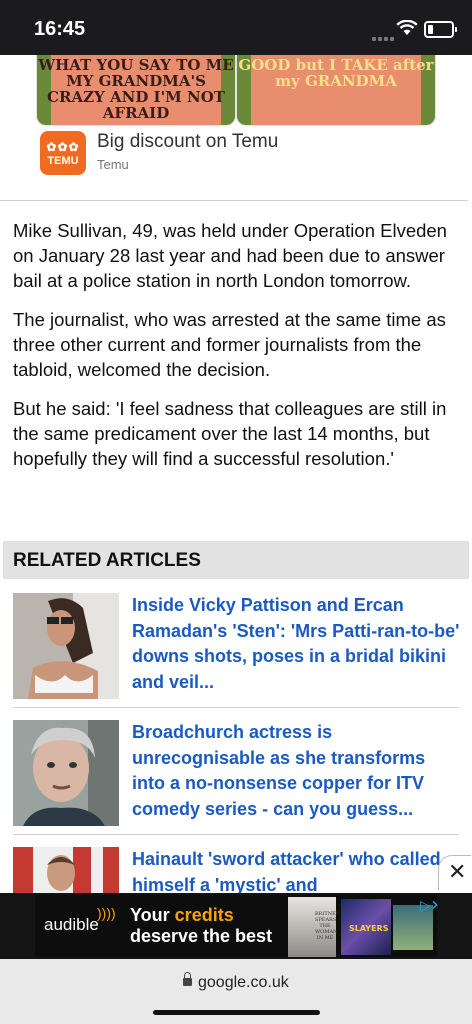 This screenshot has width=472, height=1024. I want to click on related-articles-header: RELATED ARTICLES, so click(236, 560).